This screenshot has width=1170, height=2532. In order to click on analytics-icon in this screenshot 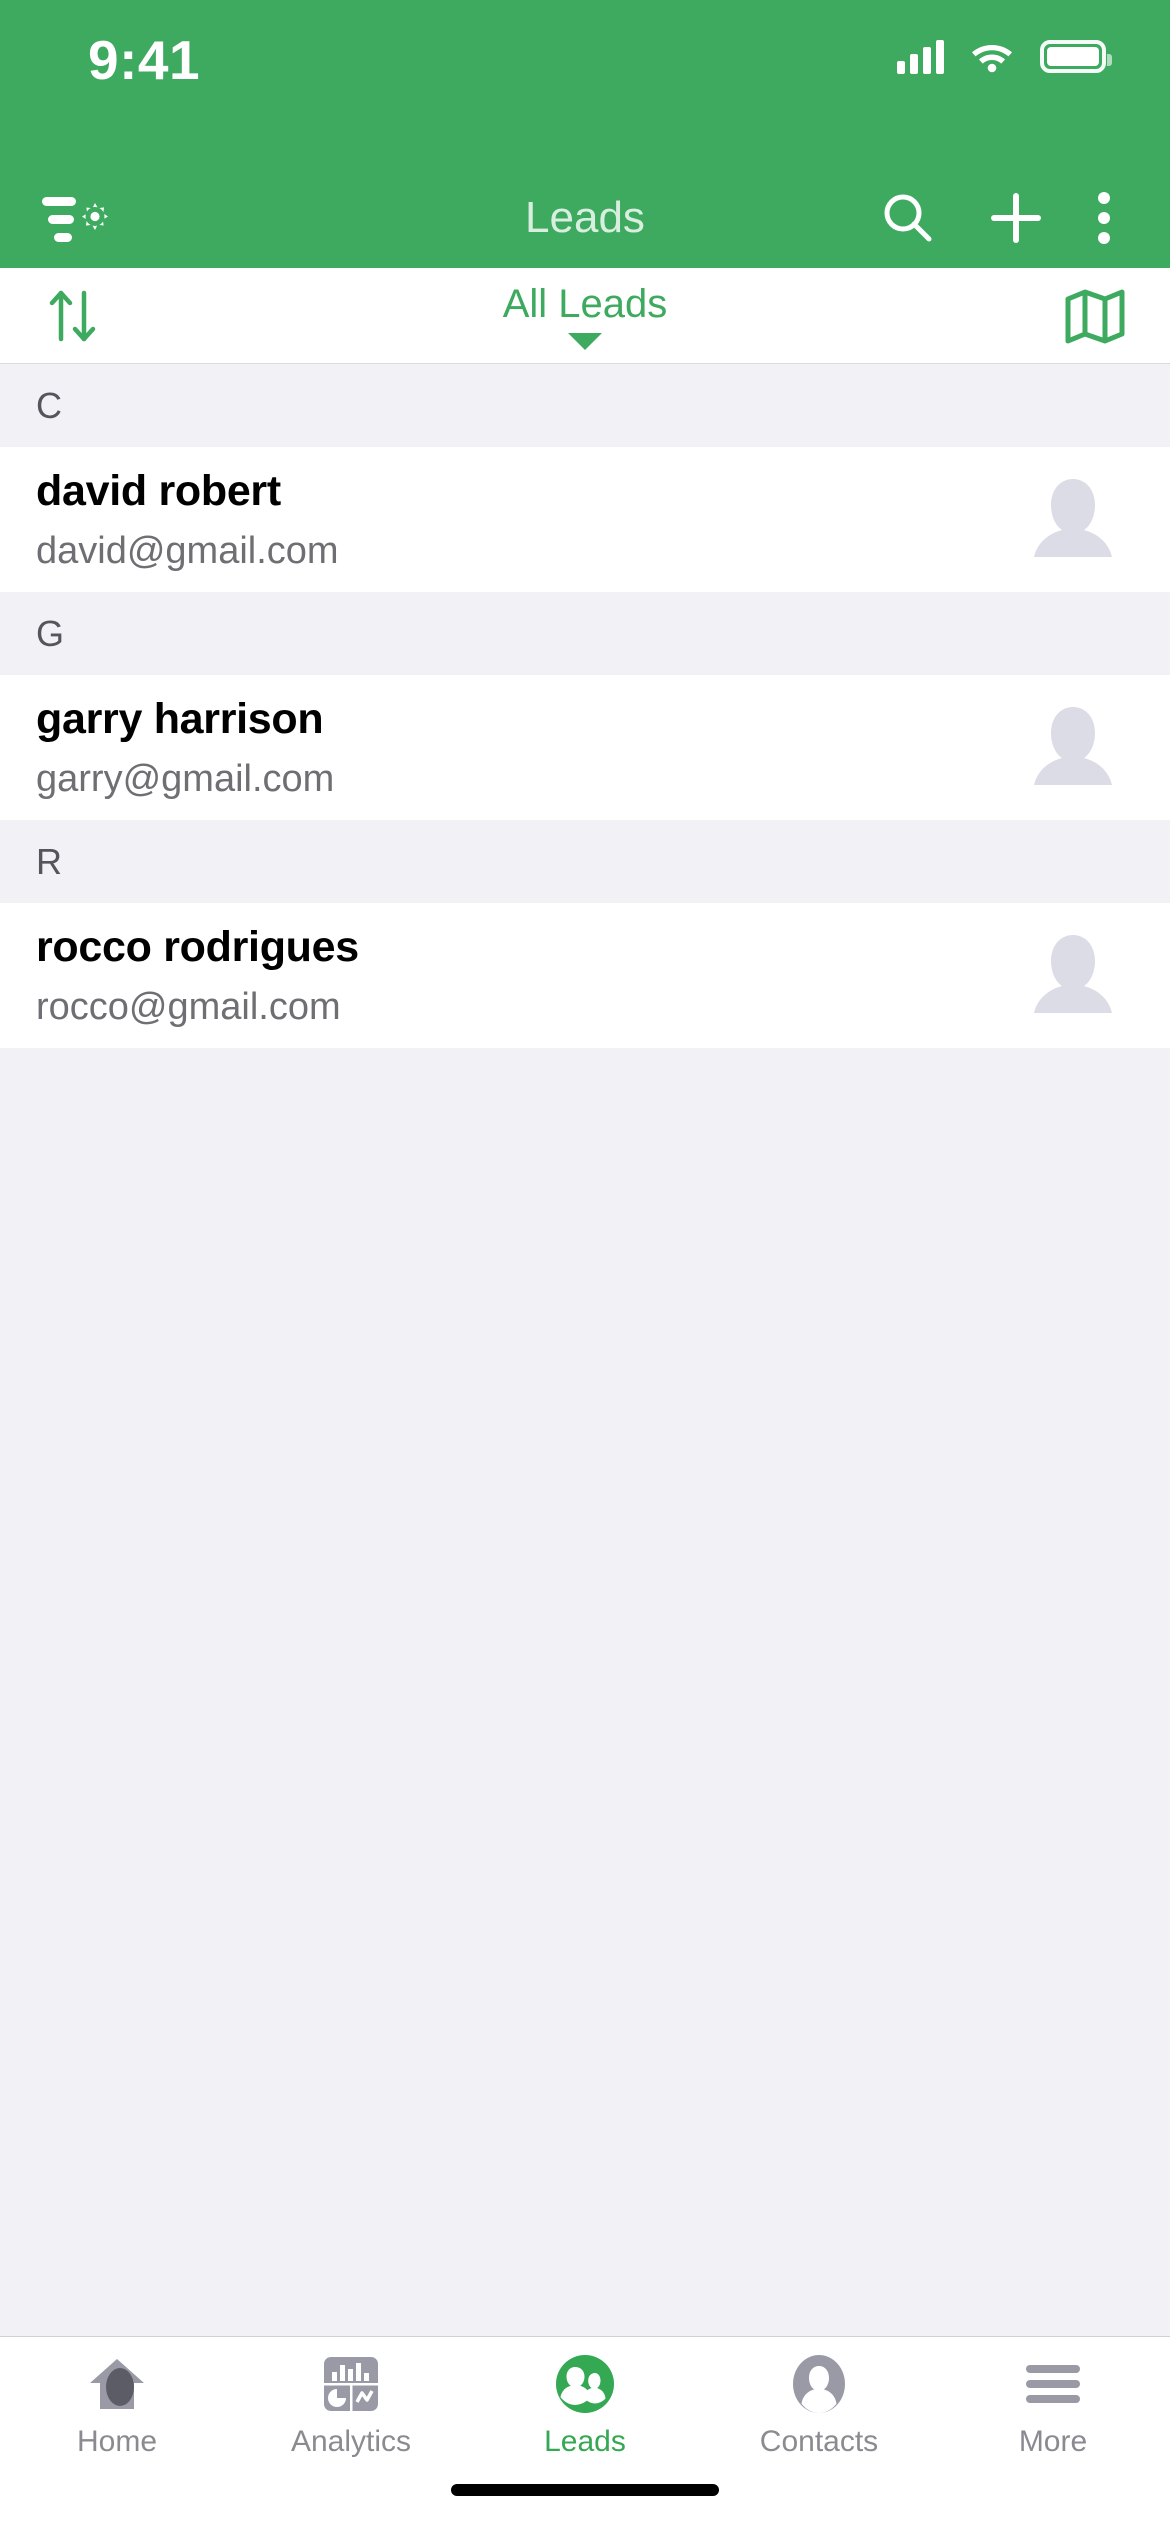, I will do `click(351, 2384)`.